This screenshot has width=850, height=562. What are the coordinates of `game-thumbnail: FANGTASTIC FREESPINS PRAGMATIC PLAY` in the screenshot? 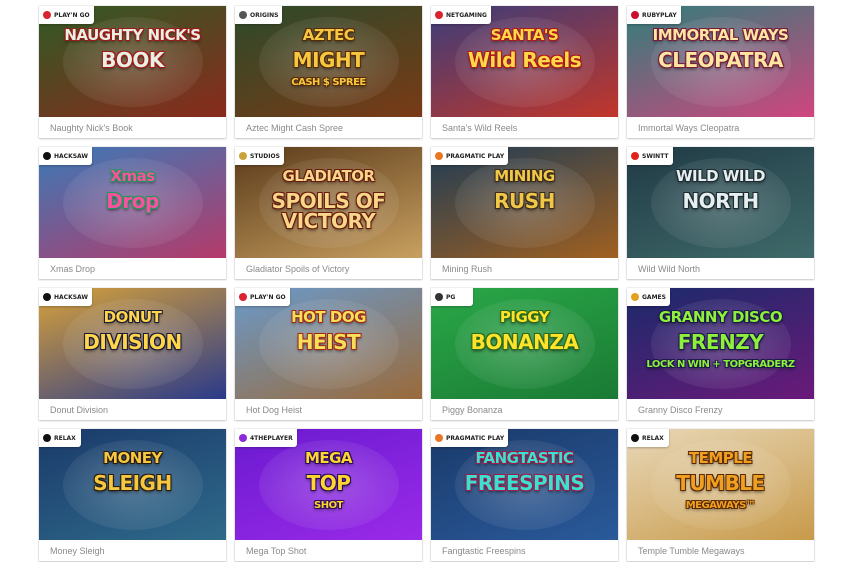 It's located at (524, 484).